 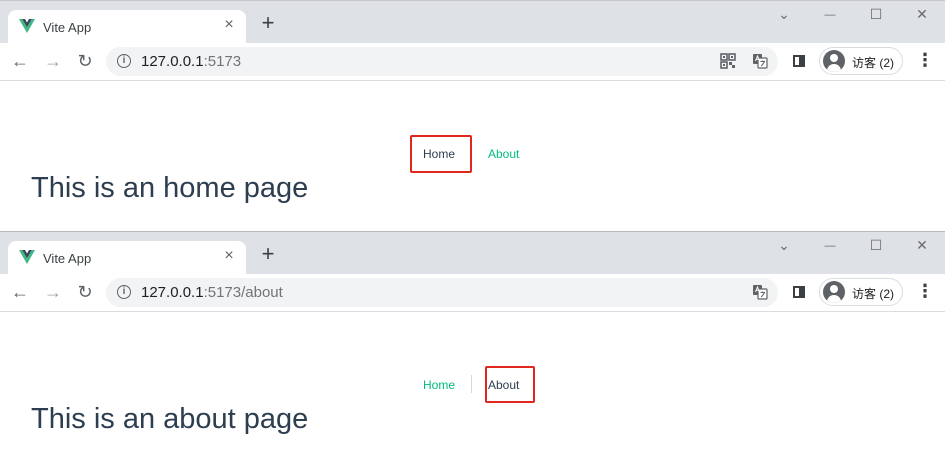 I want to click on qr-code-icon, so click(x=728, y=61).